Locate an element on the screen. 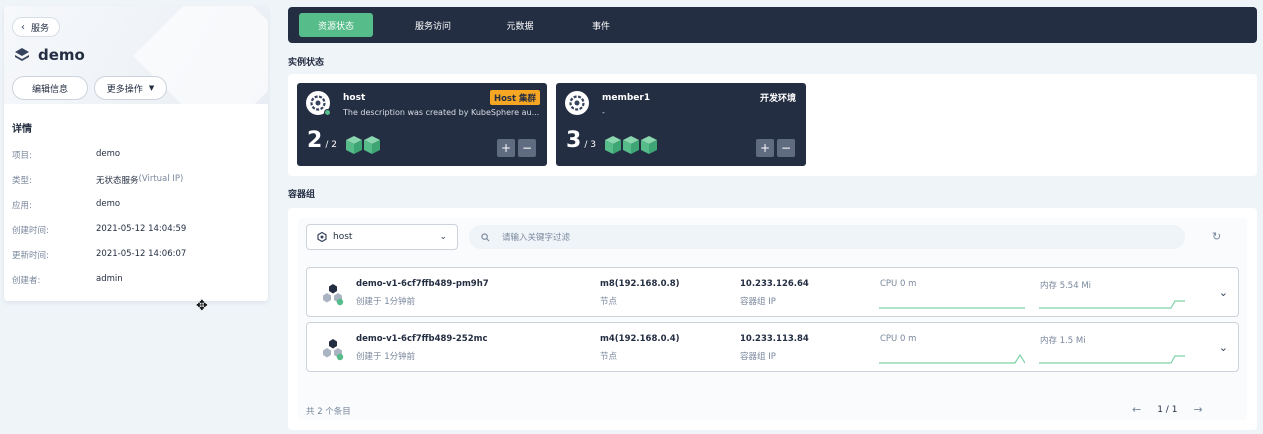 The image size is (1263, 434). service-header: ‹ 服务 demo 编辑信息 更多操作 ▼ is located at coordinates (136, 73).